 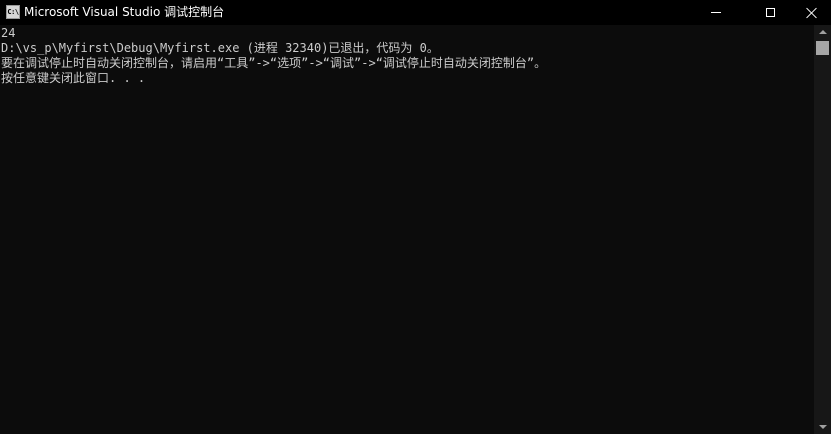 I want to click on chevron-up-icon, so click(x=822, y=32).